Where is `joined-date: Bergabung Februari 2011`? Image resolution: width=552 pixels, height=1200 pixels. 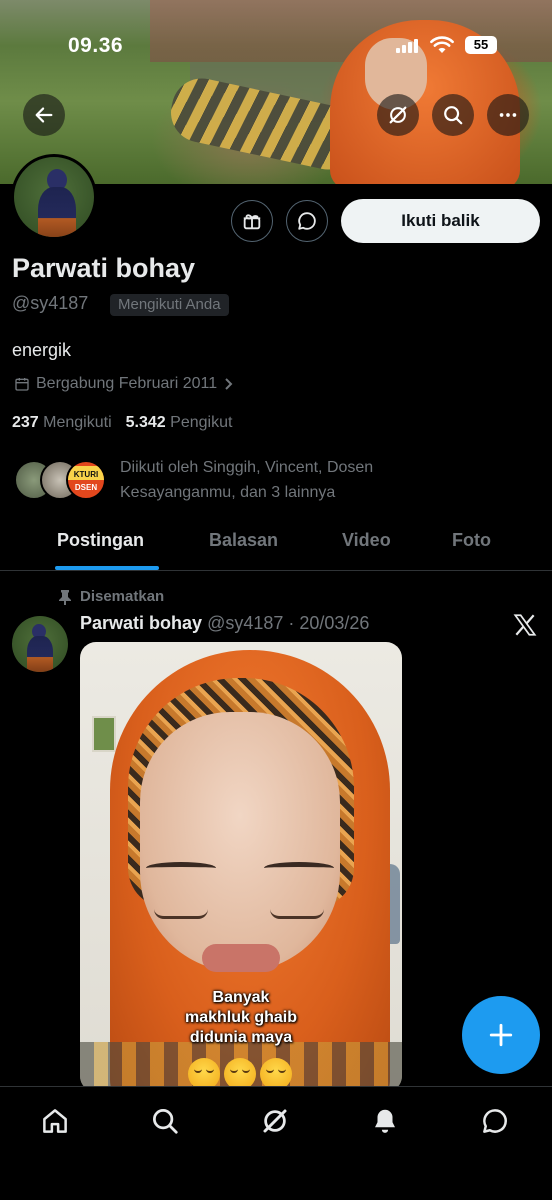 joined-date: Bergabung Februari 2011 is located at coordinates (127, 383).